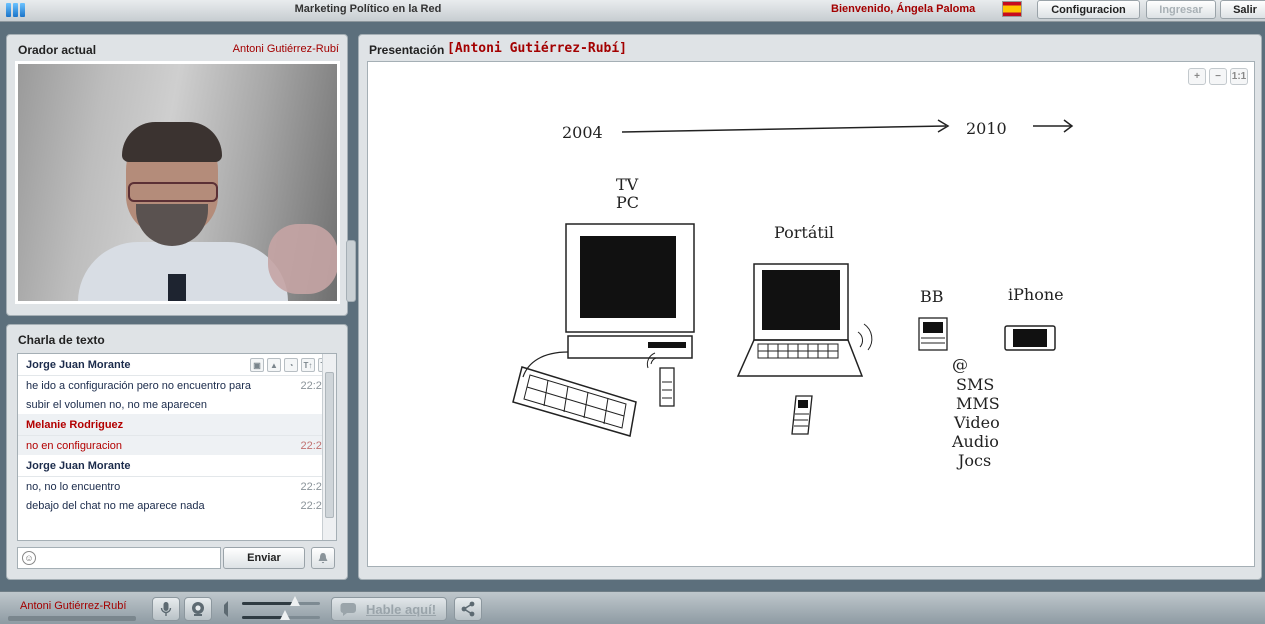 This screenshot has height=624, width=1265. What do you see at coordinates (468, 609) in the screenshot?
I see `share-icon` at bounding box center [468, 609].